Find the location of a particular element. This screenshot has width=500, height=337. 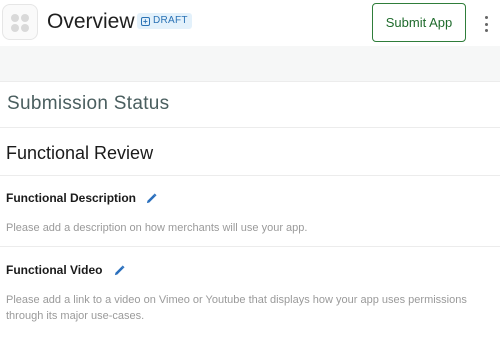

draft-badge-label: DRAFT is located at coordinates (170, 20).